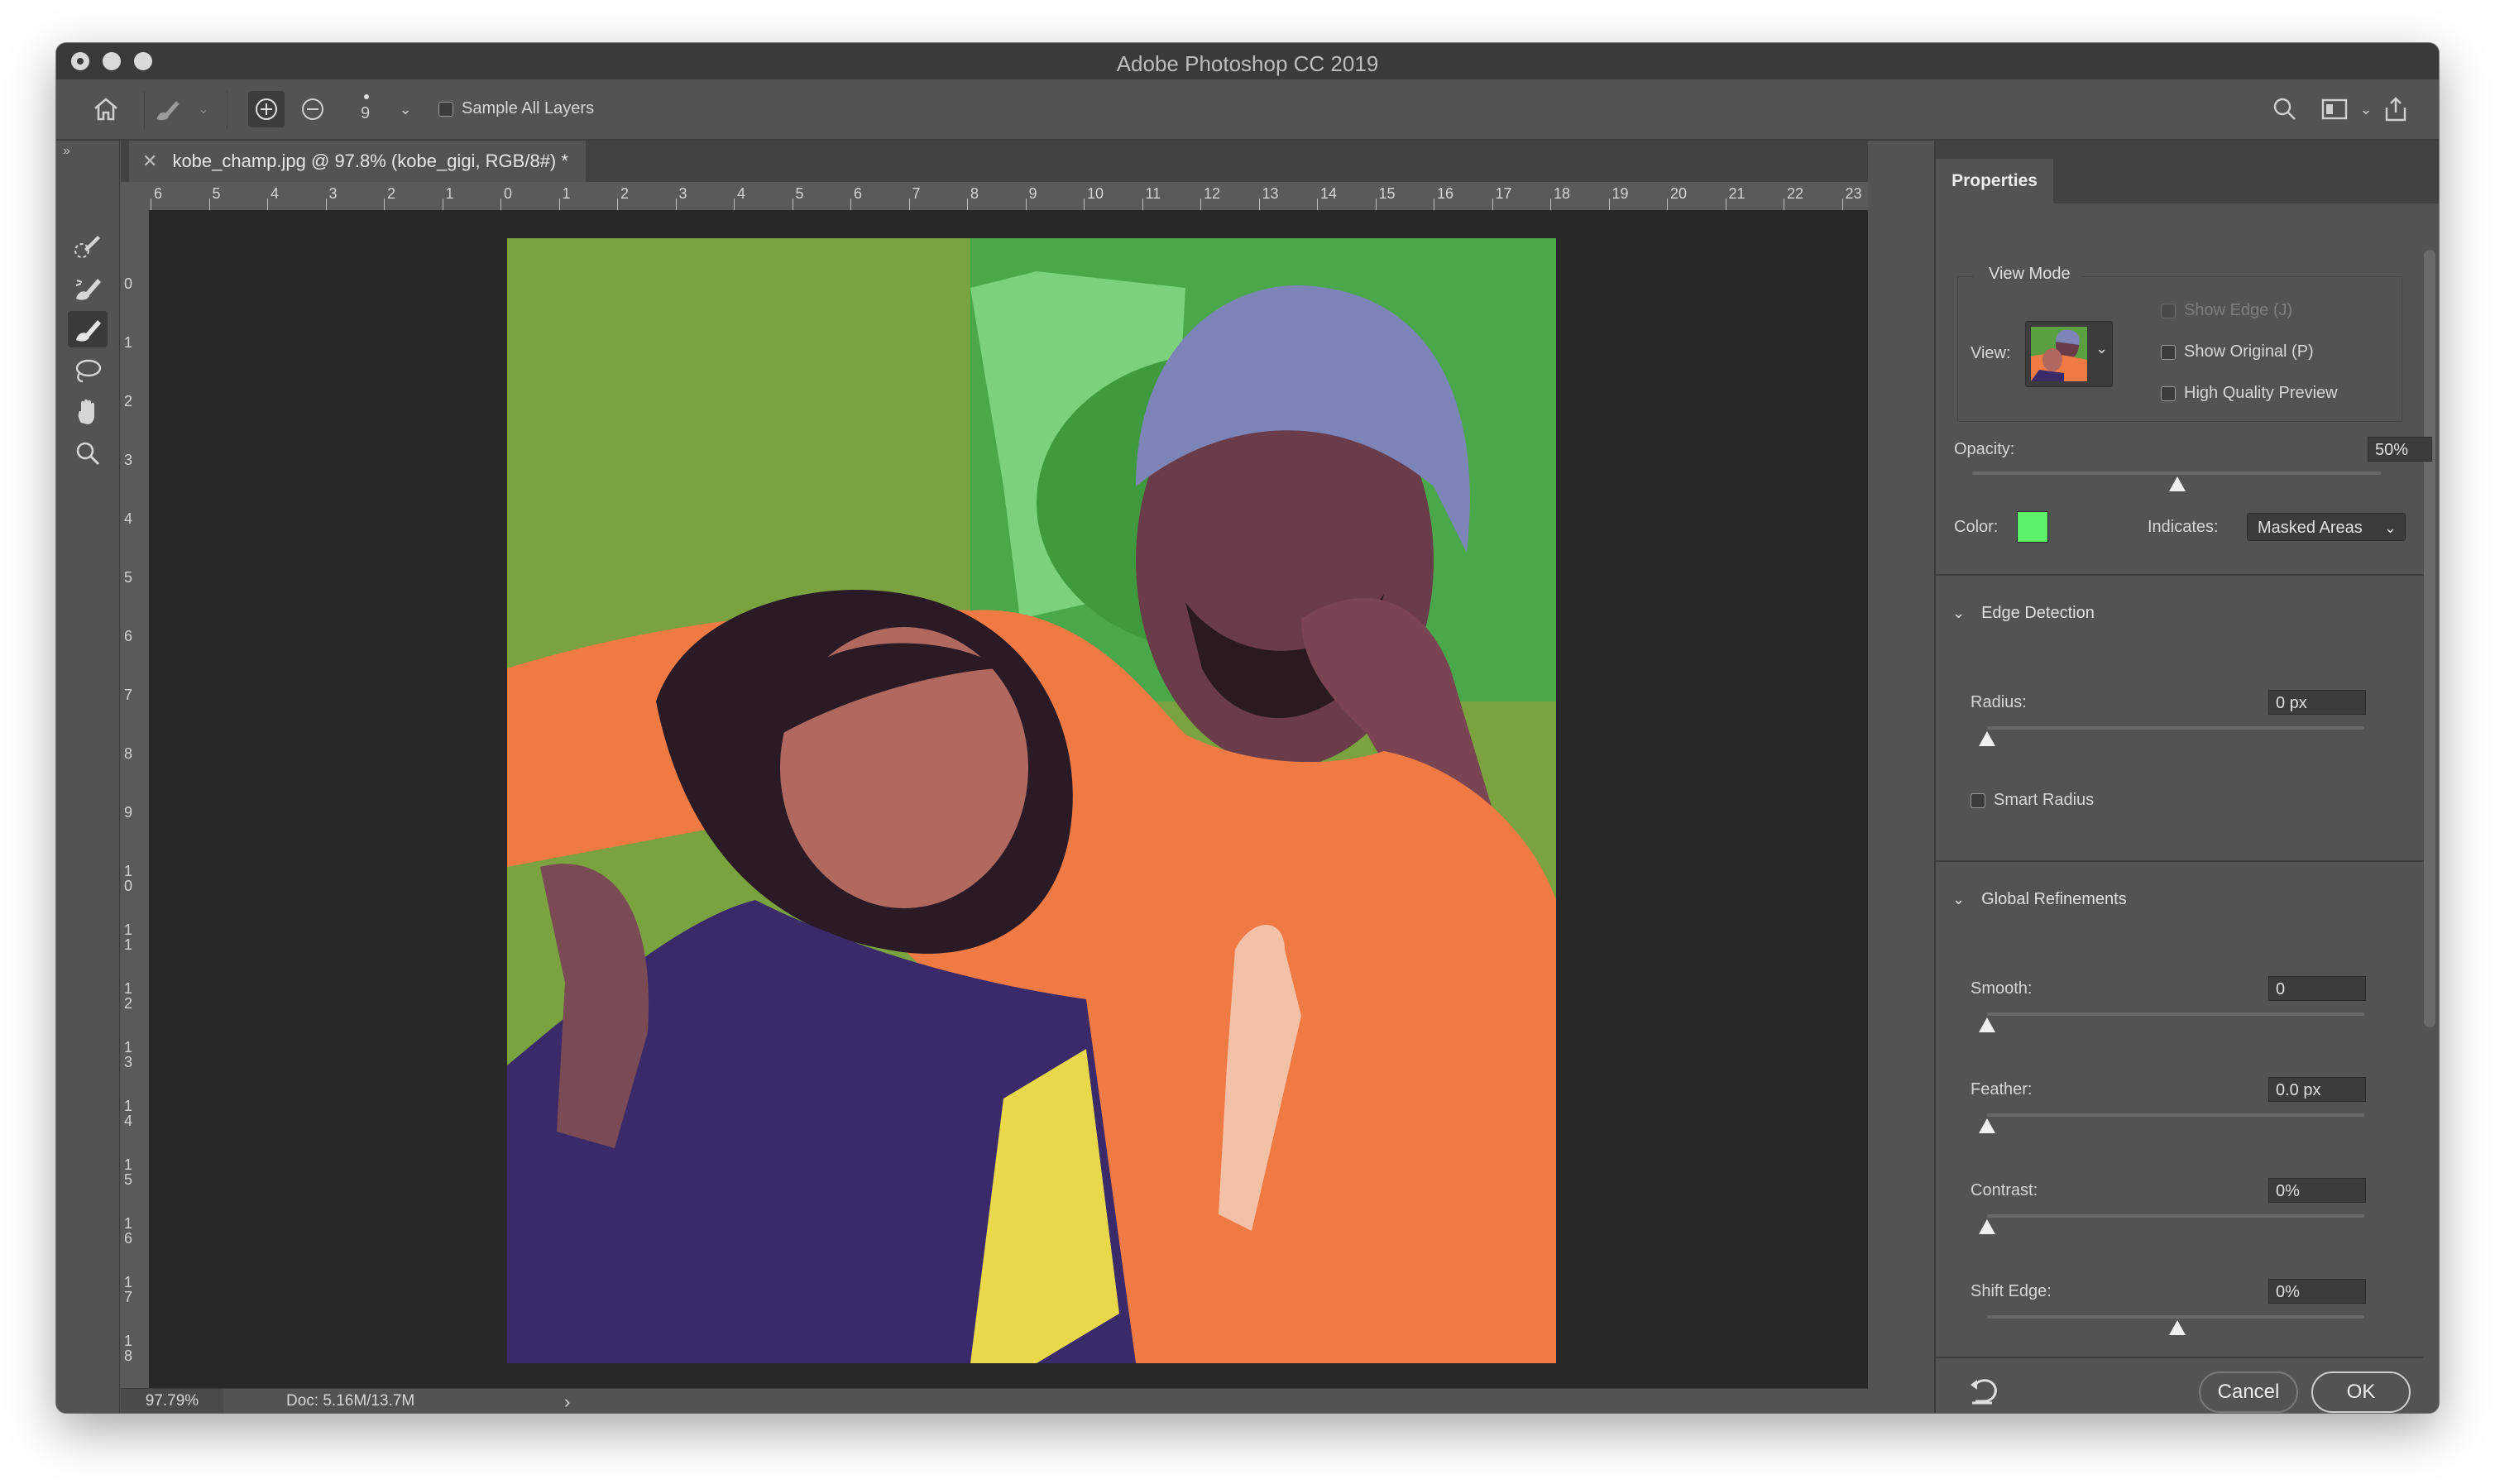  Describe the element at coordinates (275, 193) in the screenshot. I see `ruler-h-tick: 4` at that location.